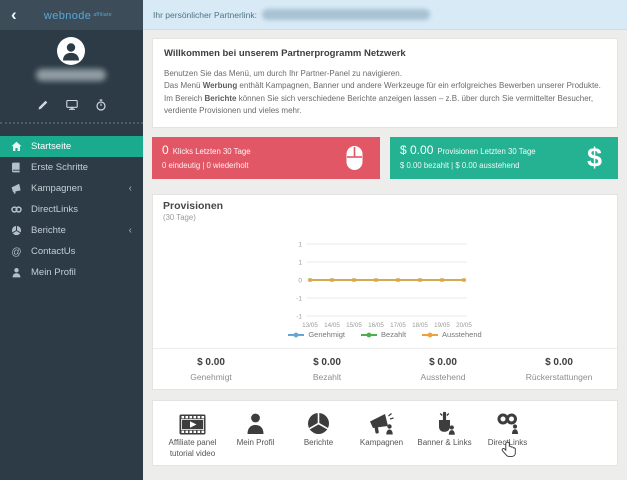 The width and height of the screenshot is (627, 480). Describe the element at coordinates (193, 206) in the screenshot. I see `chart-title: Provisionen` at that location.